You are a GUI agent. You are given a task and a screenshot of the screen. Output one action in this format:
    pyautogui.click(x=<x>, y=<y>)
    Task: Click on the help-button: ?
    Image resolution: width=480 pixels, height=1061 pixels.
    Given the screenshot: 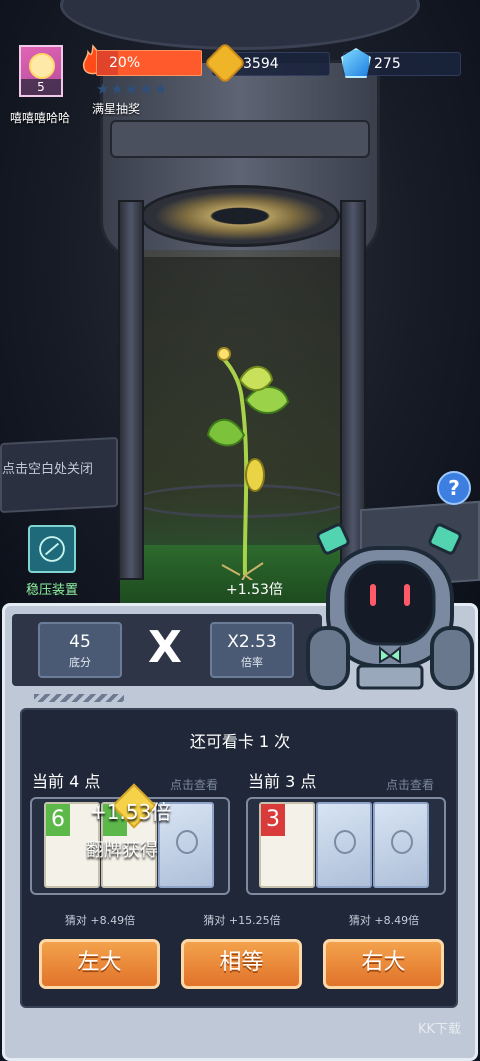 What is the action you would take?
    pyautogui.click(x=454, y=488)
    